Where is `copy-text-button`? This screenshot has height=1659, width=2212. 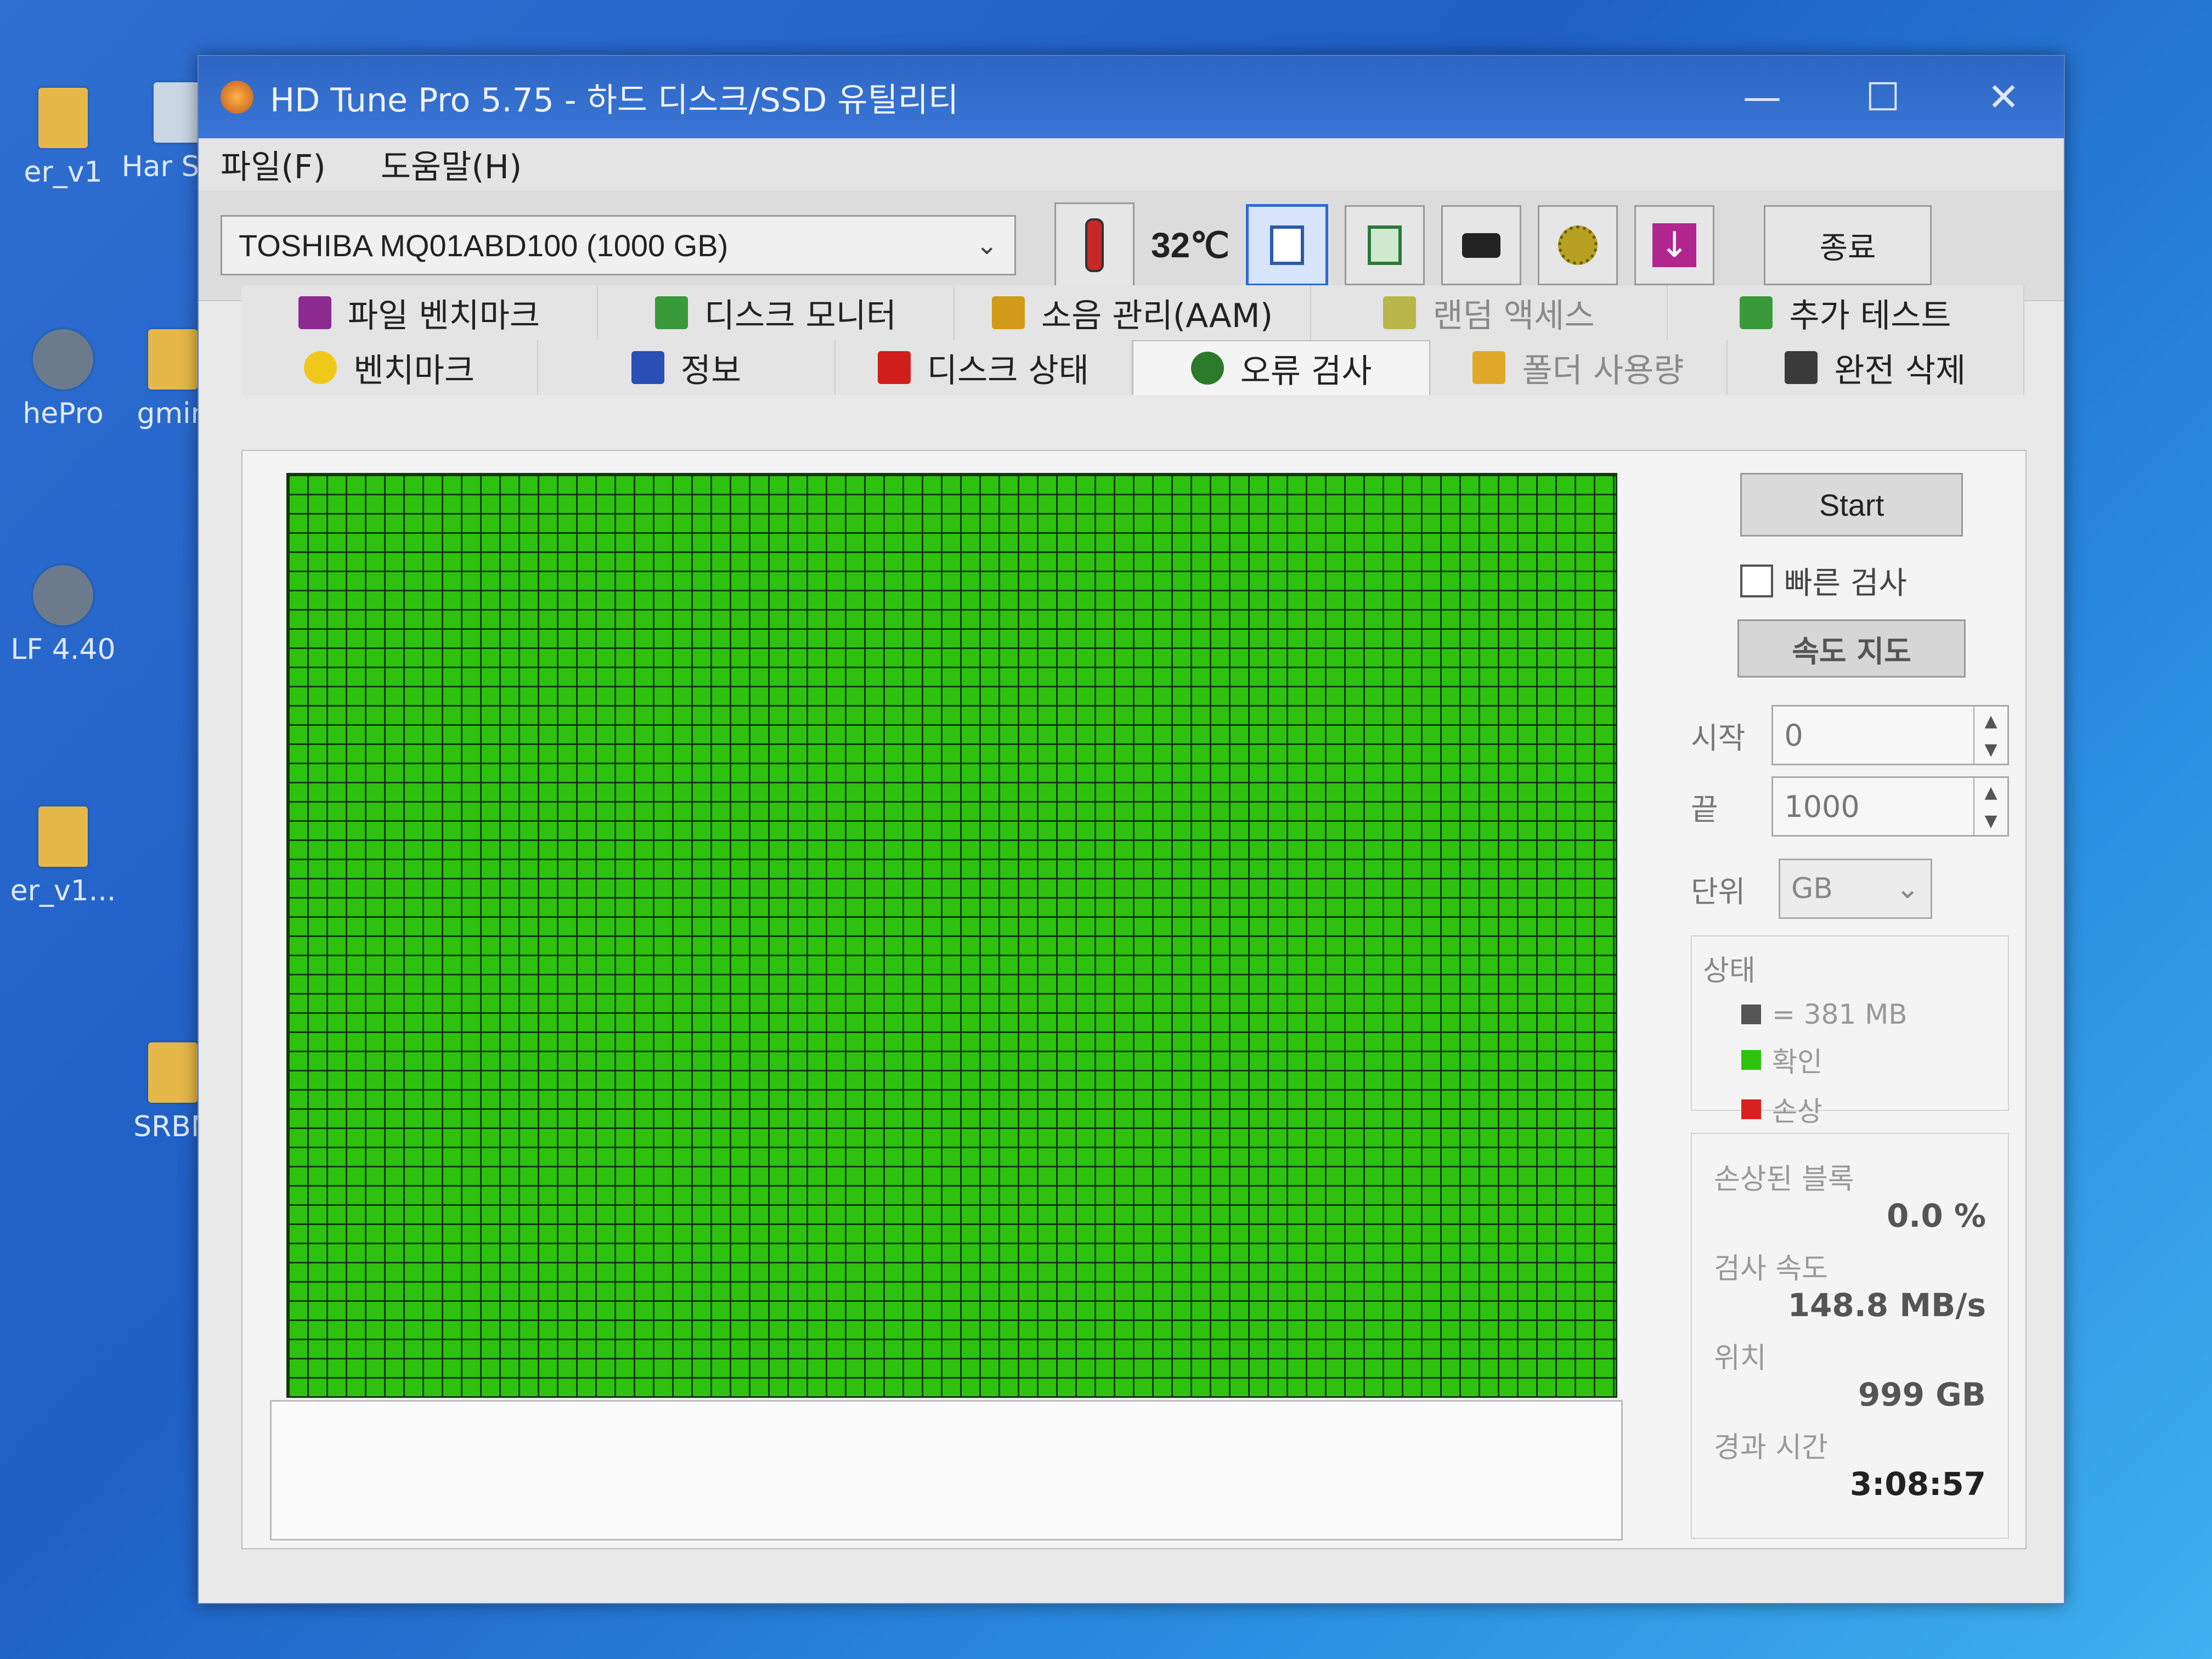
copy-text-button is located at coordinates (1287, 245).